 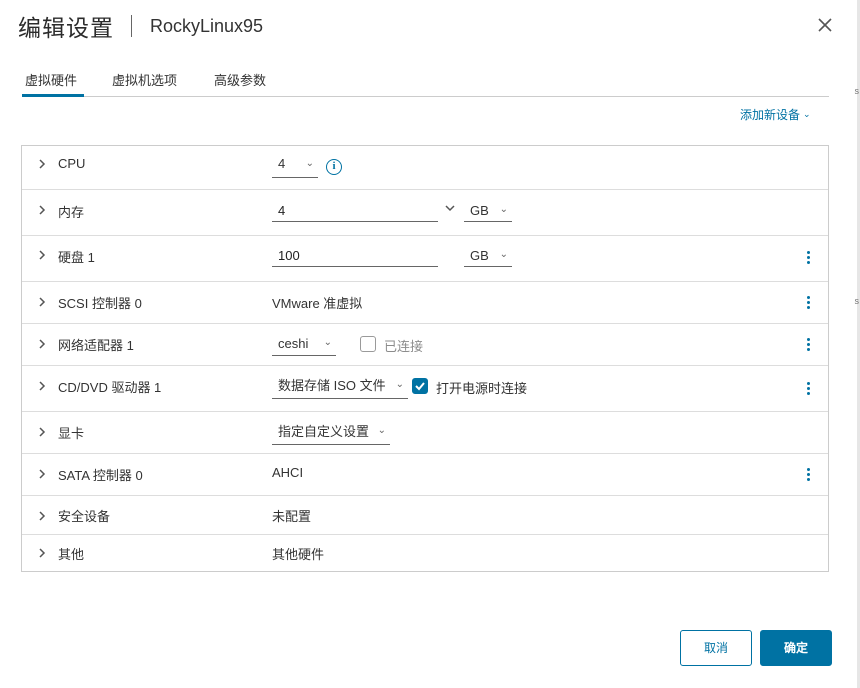 I want to click on disk-unit-select: GB ⌄, so click(x=488, y=256).